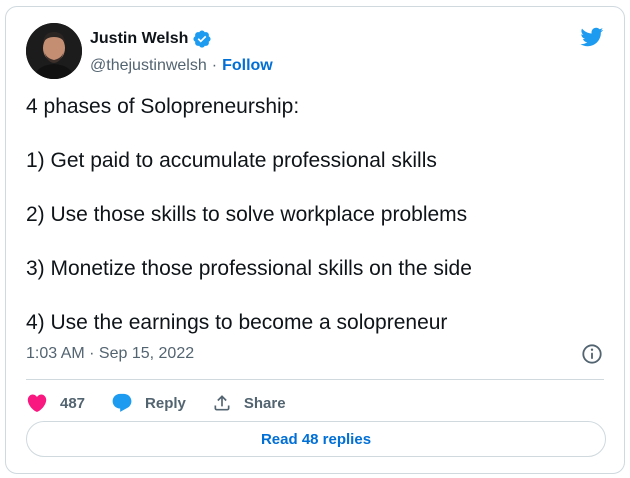 Image resolution: width=630 pixels, height=478 pixels. I want to click on action-bar: 487 Reply Share, so click(169, 403).